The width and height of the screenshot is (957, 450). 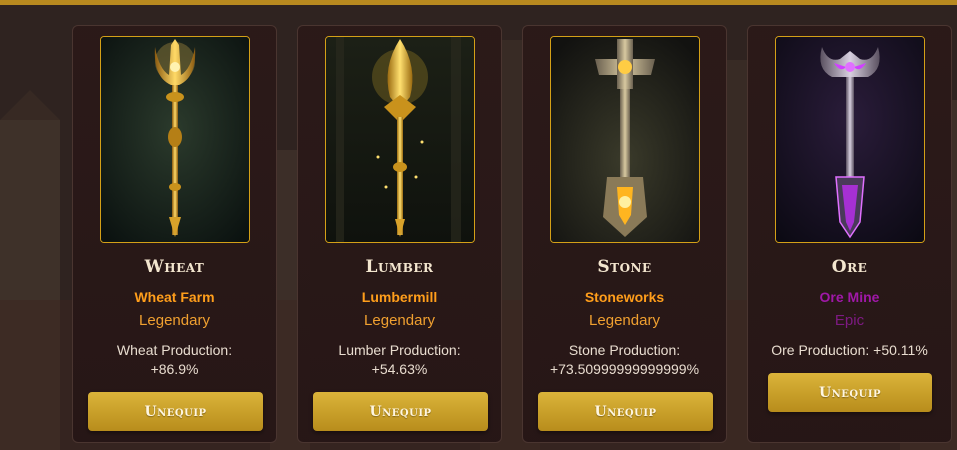 I want to click on item-art-wheat, so click(x=175, y=139).